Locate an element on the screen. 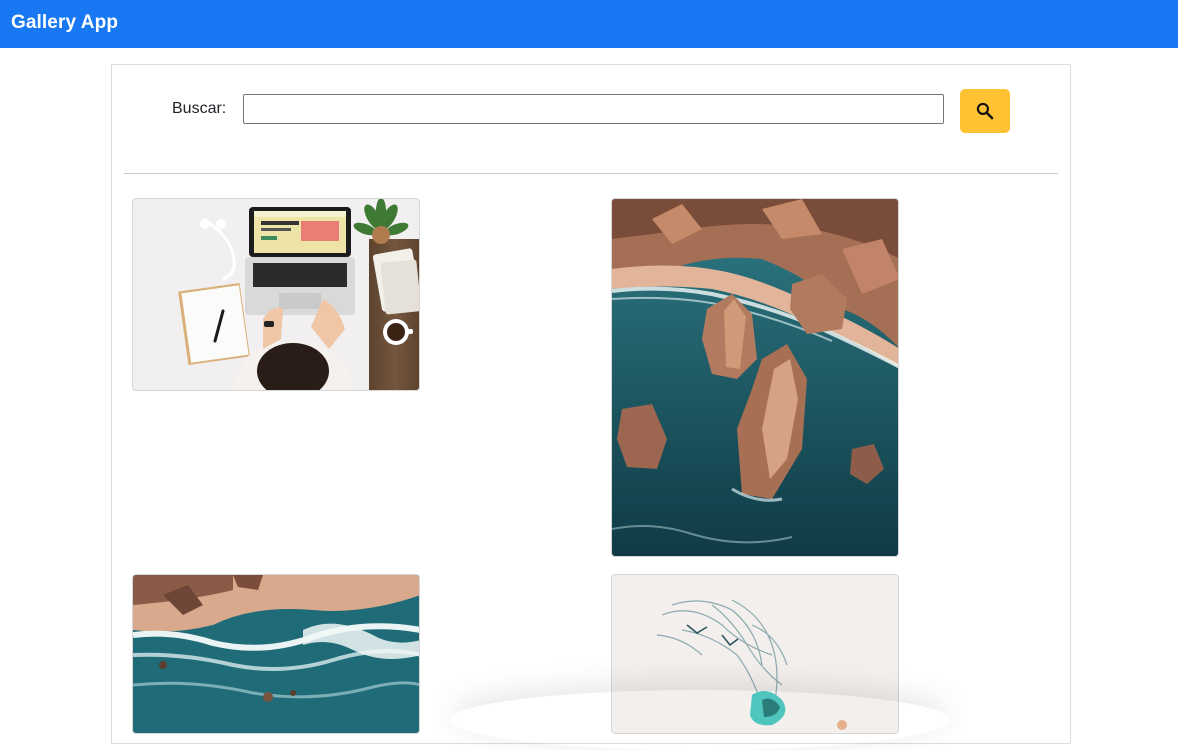 This screenshot has height=750, width=1178. top-navbar: Gallery App is located at coordinates (589, 24).